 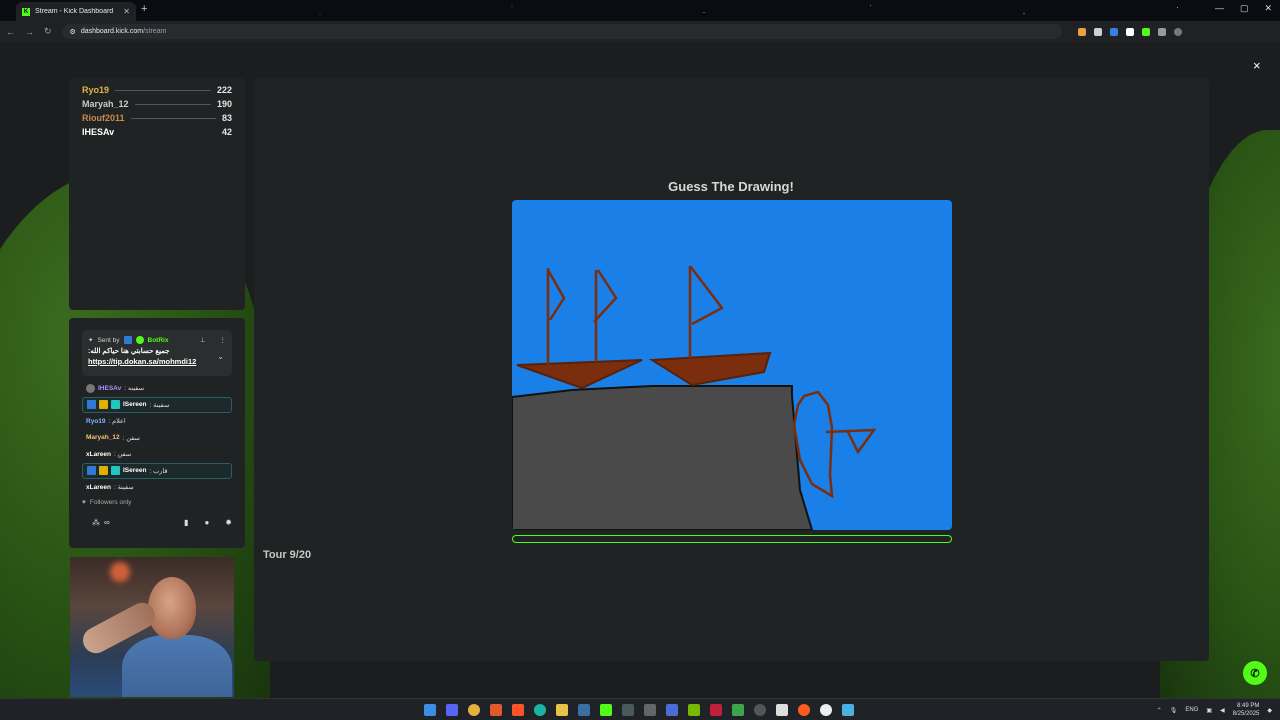 I want to click on message-icon: ●, so click(x=206, y=522).